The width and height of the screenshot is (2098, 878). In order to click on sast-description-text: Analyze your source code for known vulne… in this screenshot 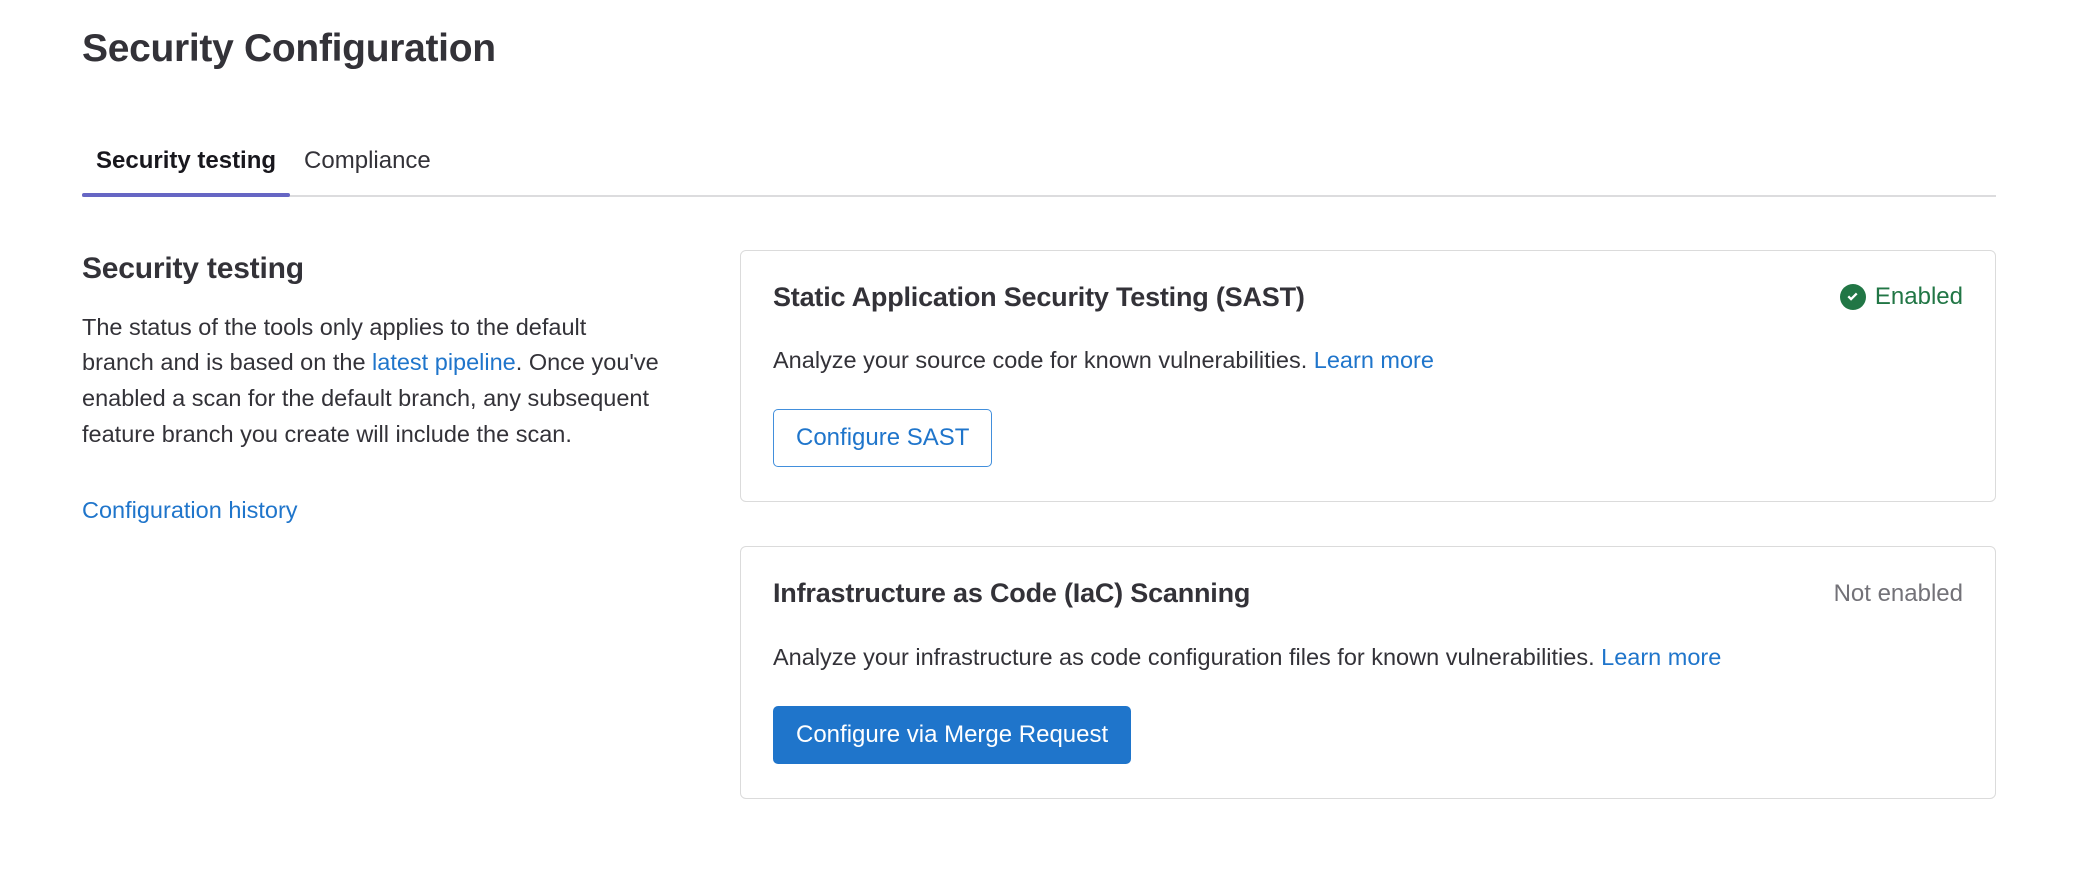, I will do `click(1043, 360)`.